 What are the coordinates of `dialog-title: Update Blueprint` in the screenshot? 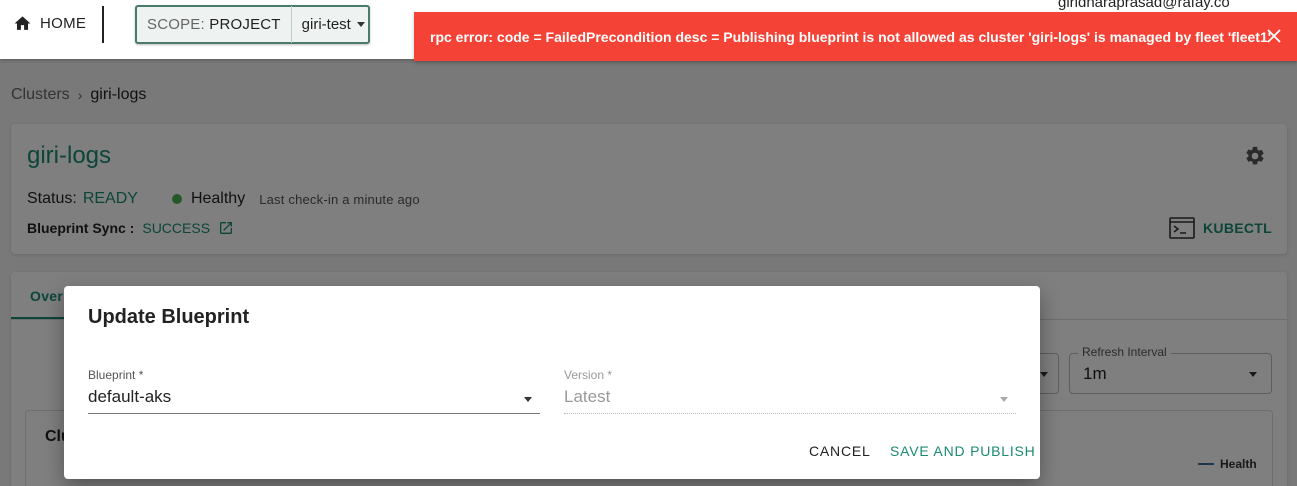 It's located at (169, 317).